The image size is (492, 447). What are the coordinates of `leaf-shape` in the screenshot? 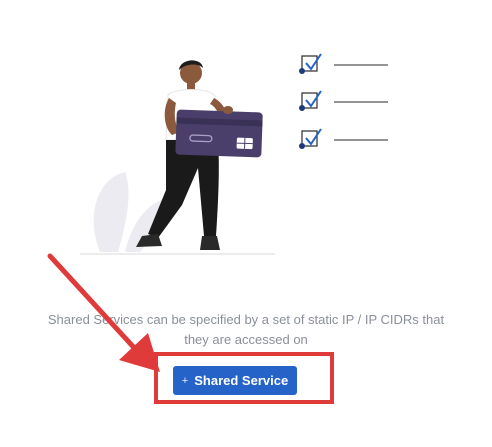 It's located at (111, 212).